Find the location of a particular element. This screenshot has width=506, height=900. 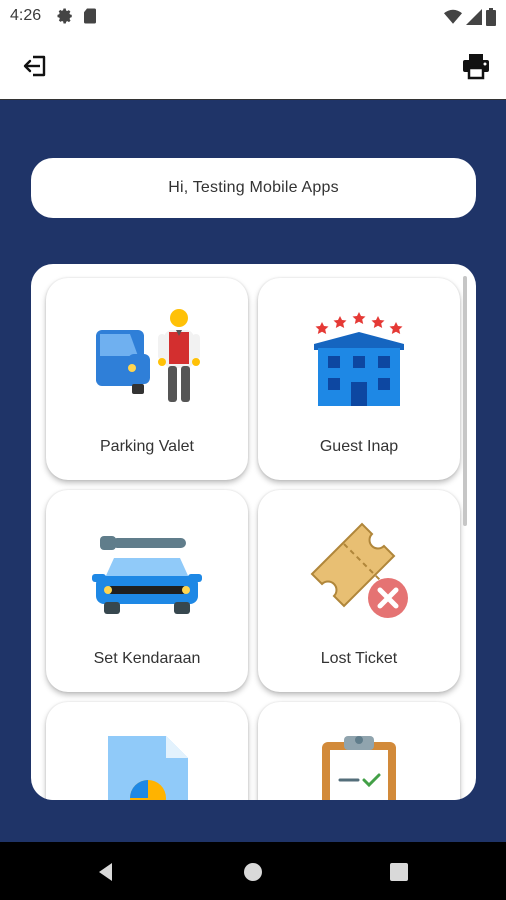

menu-item-label: Parking Valet is located at coordinates (147, 446).